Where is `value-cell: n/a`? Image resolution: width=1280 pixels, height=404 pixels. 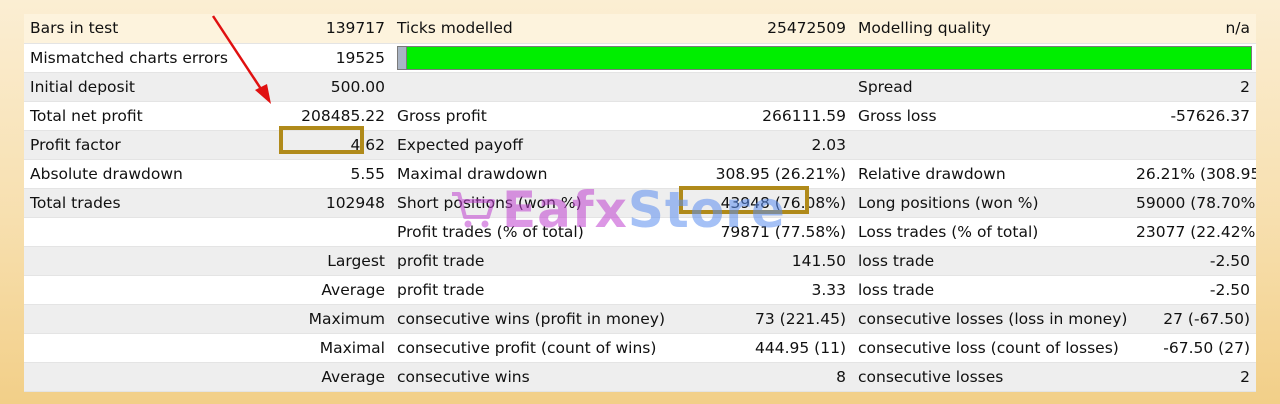 value-cell: n/a is located at coordinates (1193, 29).